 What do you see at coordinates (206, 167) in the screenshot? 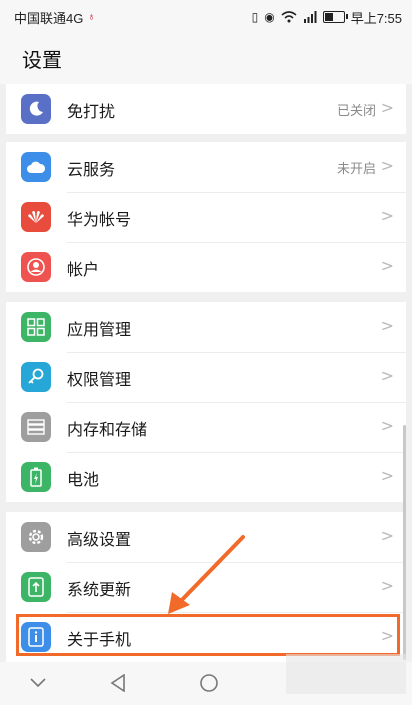
I see `settings-item-cloud: 云服务 未开启 >` at bounding box center [206, 167].